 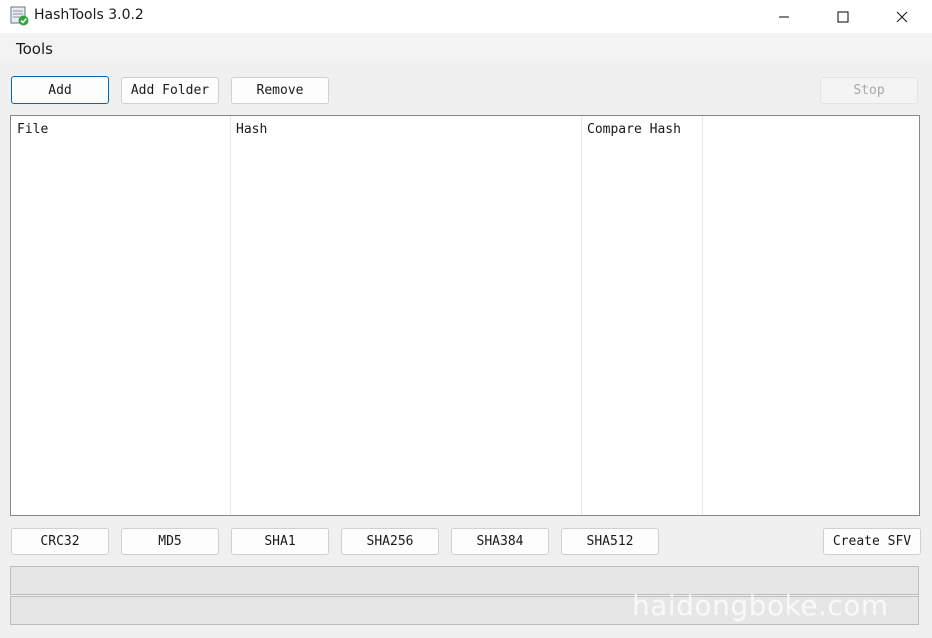 I want to click on menu-bar: Tools, so click(x=466, y=48).